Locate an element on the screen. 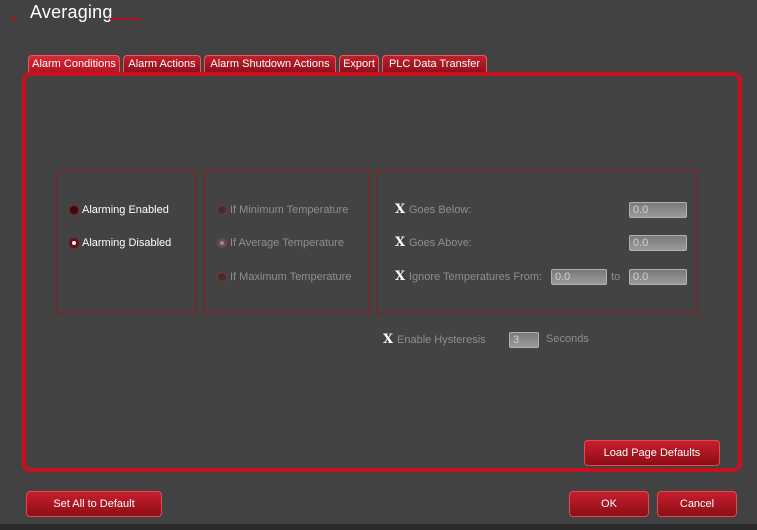  hysteresis-unit: Seconds is located at coordinates (567, 339).